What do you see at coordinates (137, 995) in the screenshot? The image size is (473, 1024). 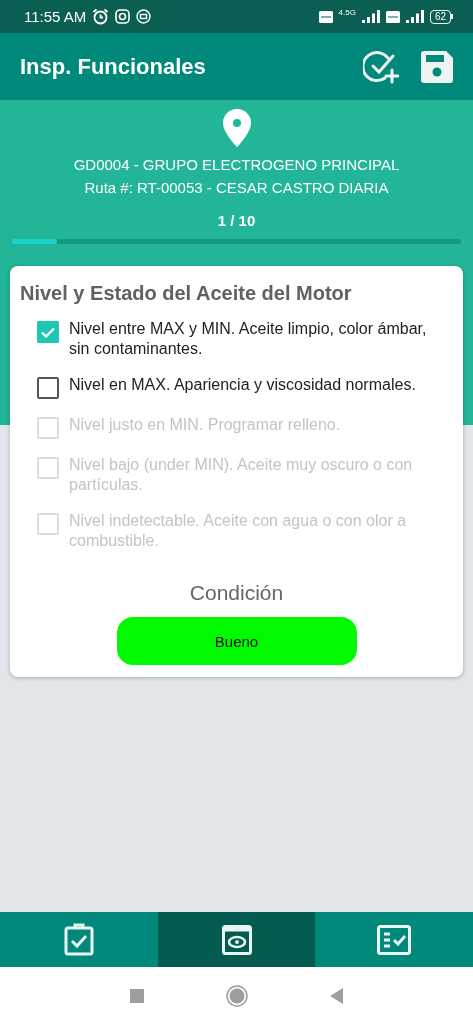 I see `square-nav-icon` at bounding box center [137, 995].